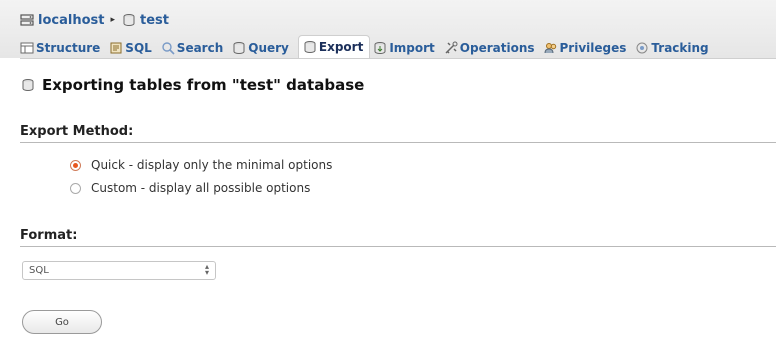 The height and width of the screenshot is (339, 776). Describe the element at coordinates (593, 47) in the screenshot. I see `tab-privileges-label: Privileges` at that location.